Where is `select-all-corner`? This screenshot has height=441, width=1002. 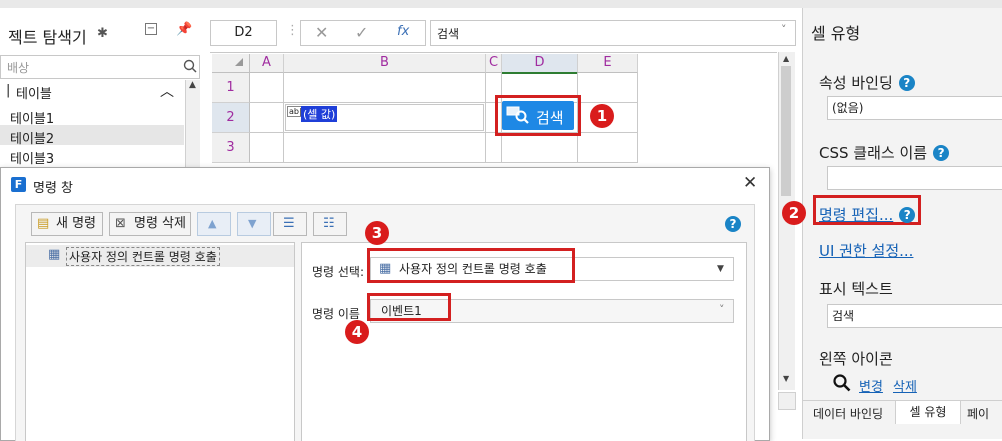
select-all-corner is located at coordinates (231, 63).